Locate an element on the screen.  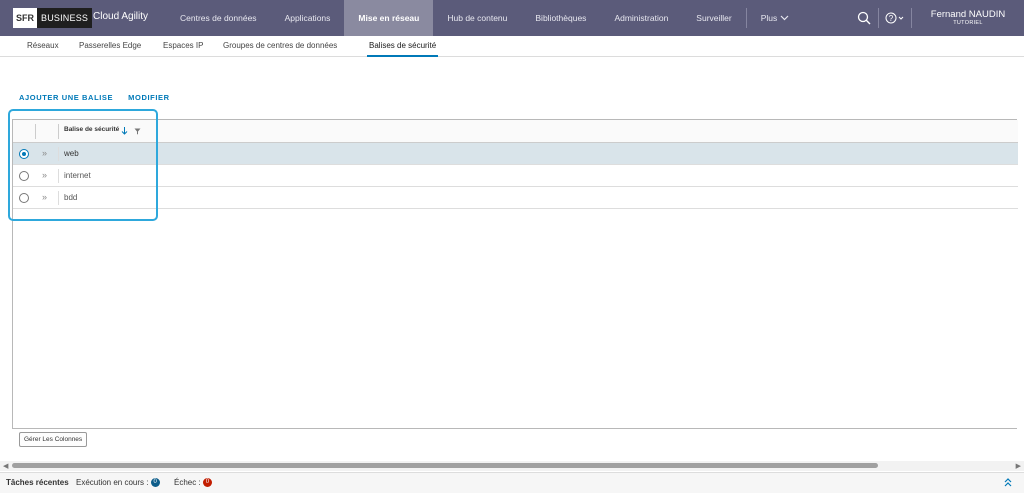
failed-tasks-label: Échec : is located at coordinates (187, 482).